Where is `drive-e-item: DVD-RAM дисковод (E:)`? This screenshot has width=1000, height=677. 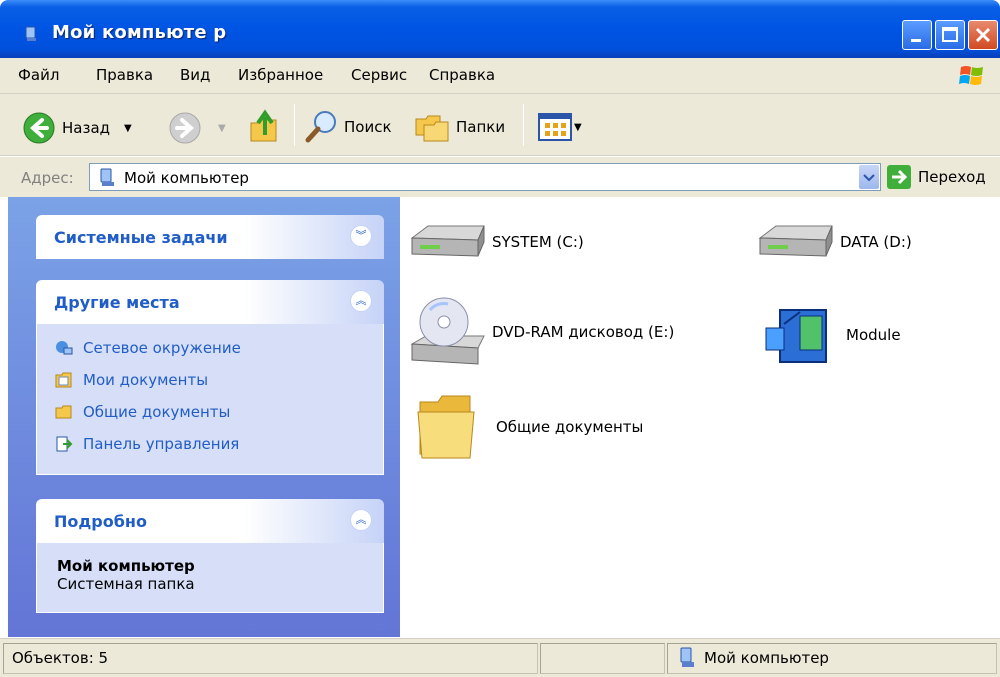 drive-e-item: DVD-RAM дисковод (E:) is located at coordinates (541, 332).